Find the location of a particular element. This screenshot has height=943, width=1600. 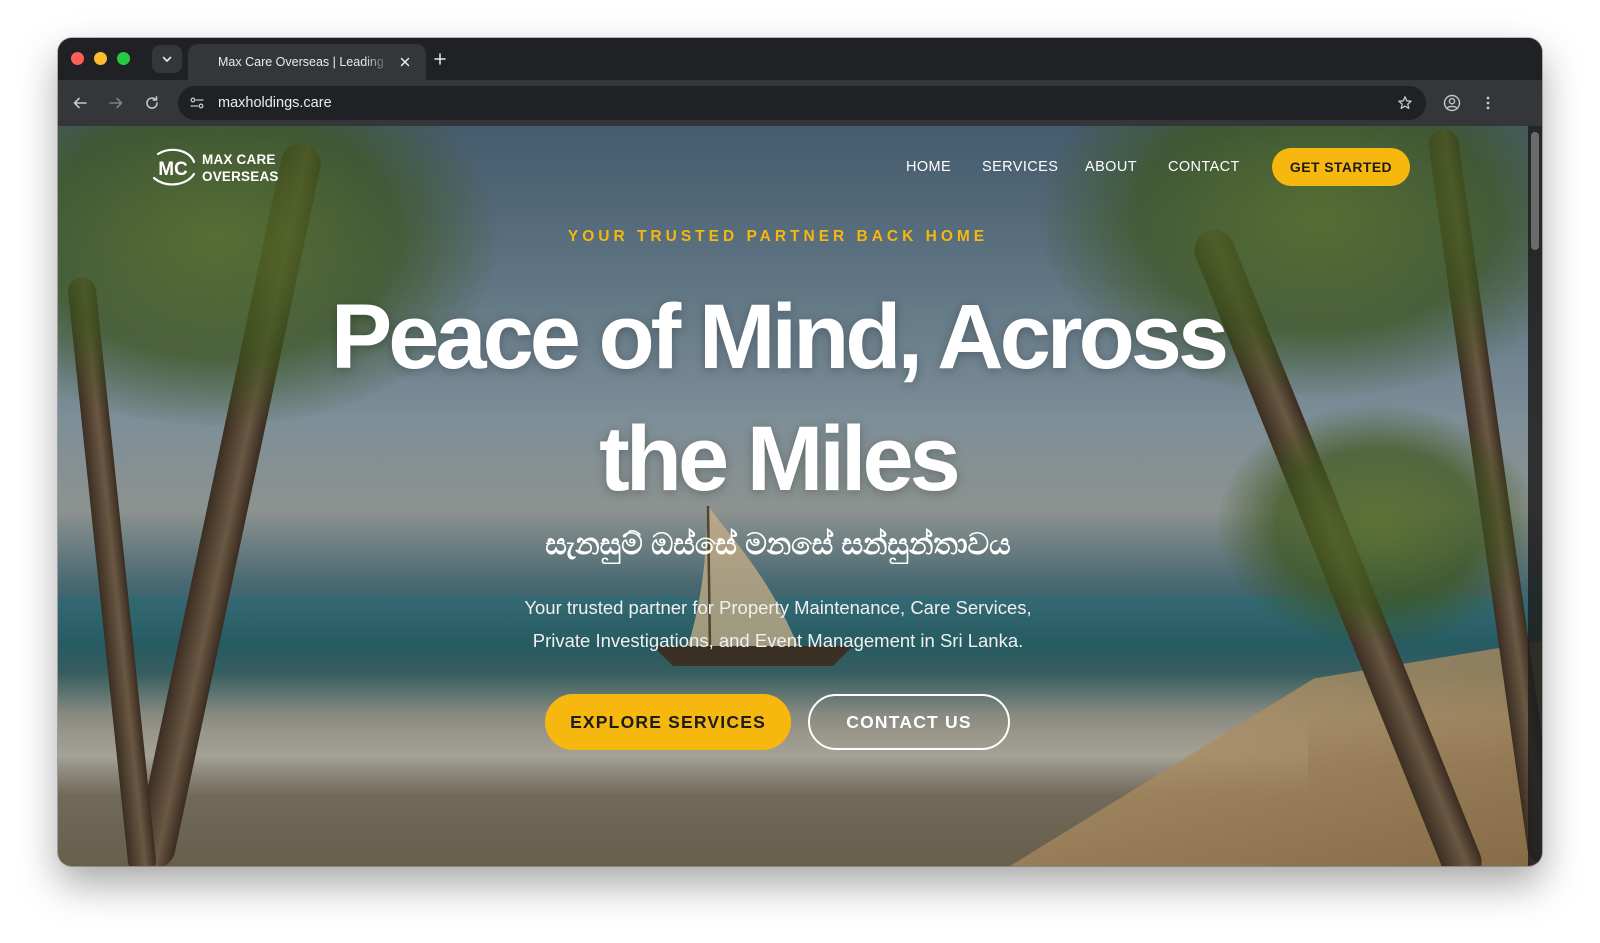

site-info-icon is located at coordinates (197, 103).